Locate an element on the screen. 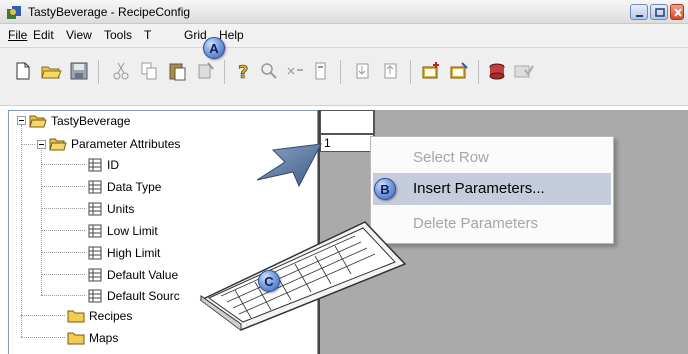  tree-item-attribute-label: ID is located at coordinates (113, 165).